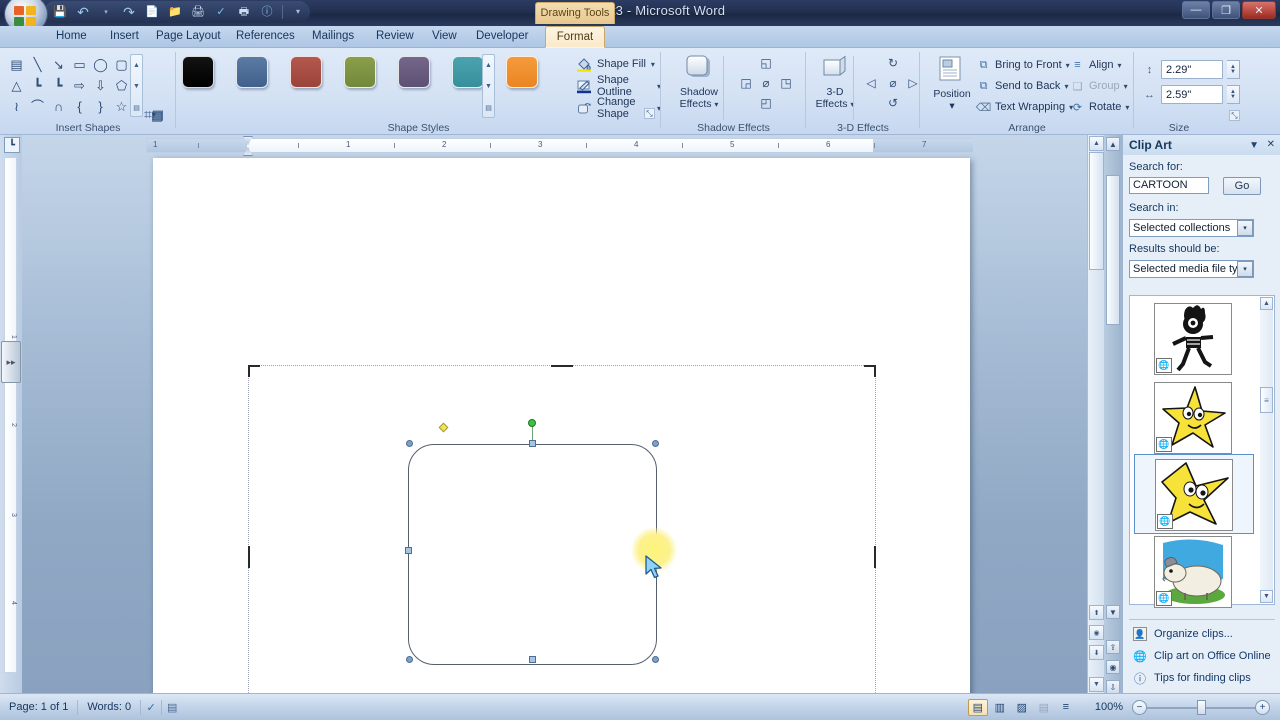 Image resolution: width=1280 pixels, height=720 pixels. I want to click on width-spin-down-icon: ▼, so click(1233, 97).